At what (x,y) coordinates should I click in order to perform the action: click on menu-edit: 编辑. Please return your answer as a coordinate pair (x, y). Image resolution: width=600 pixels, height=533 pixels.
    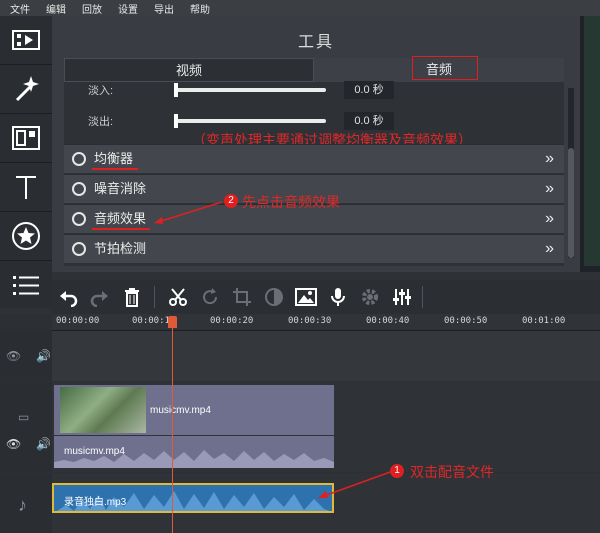
    Looking at the image, I should click on (54, 8).